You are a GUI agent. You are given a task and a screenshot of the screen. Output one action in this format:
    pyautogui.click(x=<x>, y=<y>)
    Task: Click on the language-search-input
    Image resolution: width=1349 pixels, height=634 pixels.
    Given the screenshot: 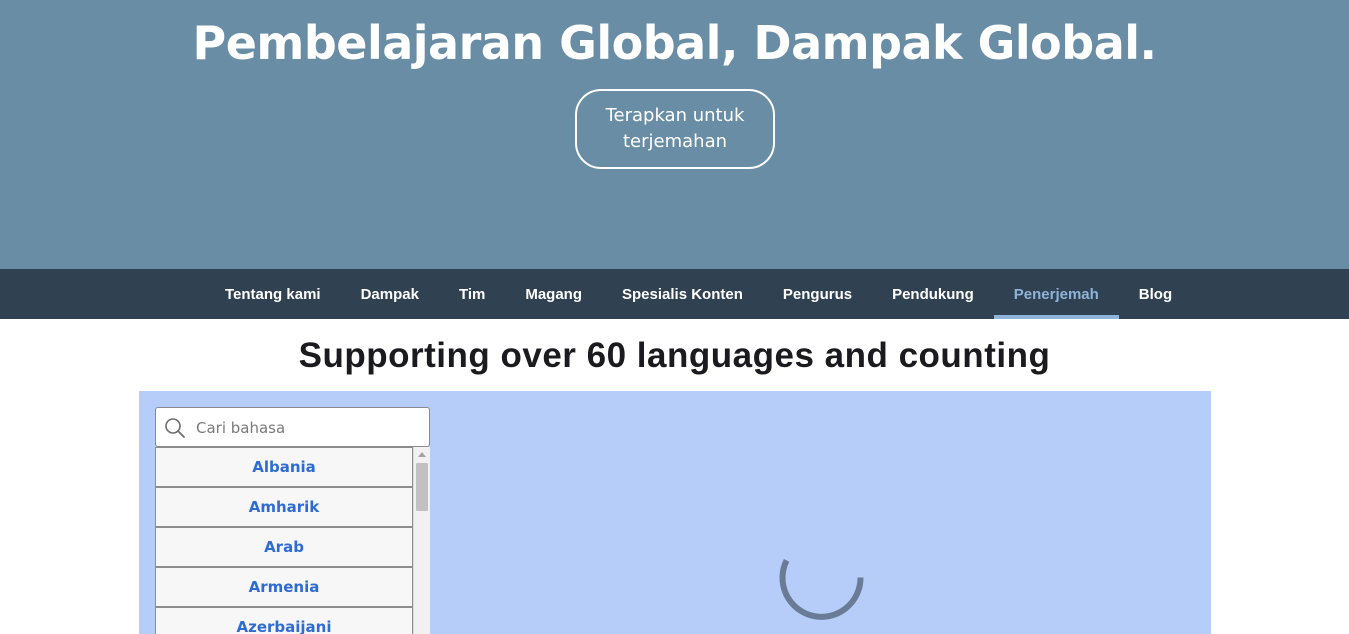 What is the action you would take?
    pyautogui.click(x=308, y=428)
    